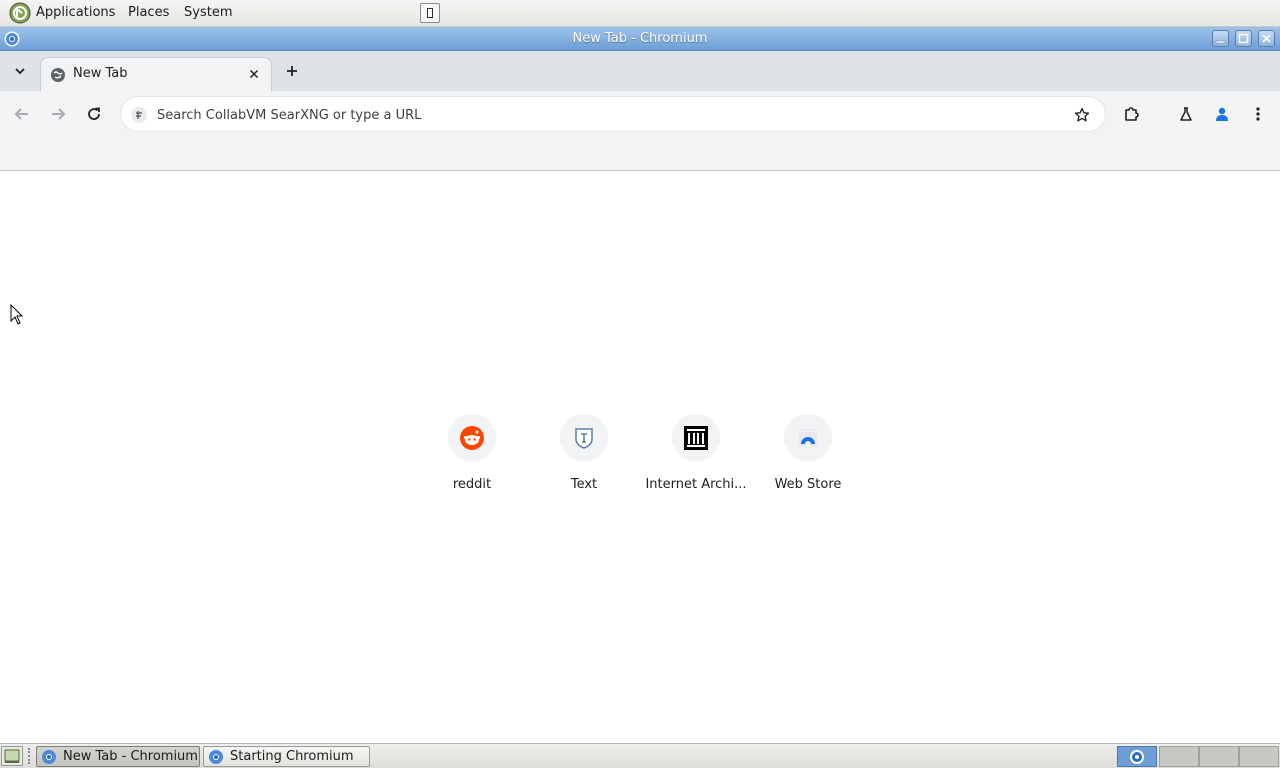 The height and width of the screenshot is (769, 1280). What do you see at coordinates (640, 13) in the screenshot?
I see `top-panel: Applications Places System` at bounding box center [640, 13].